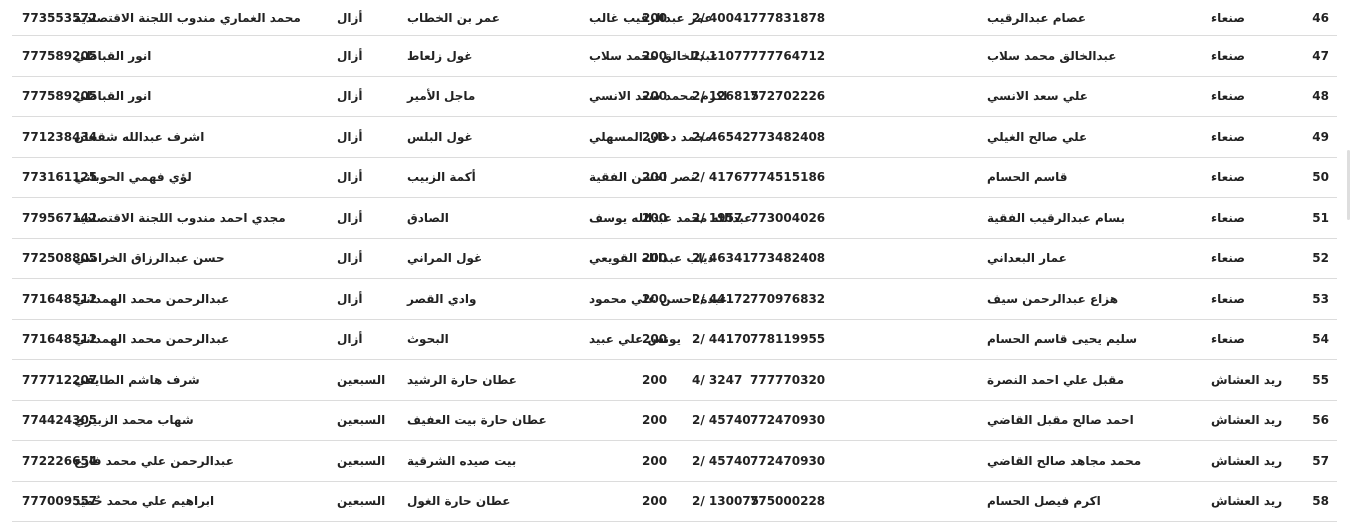 Image resolution: width=1352 pixels, height=522 pixels. I want to click on agent-phone-cell: 771238434, so click(72, 137).